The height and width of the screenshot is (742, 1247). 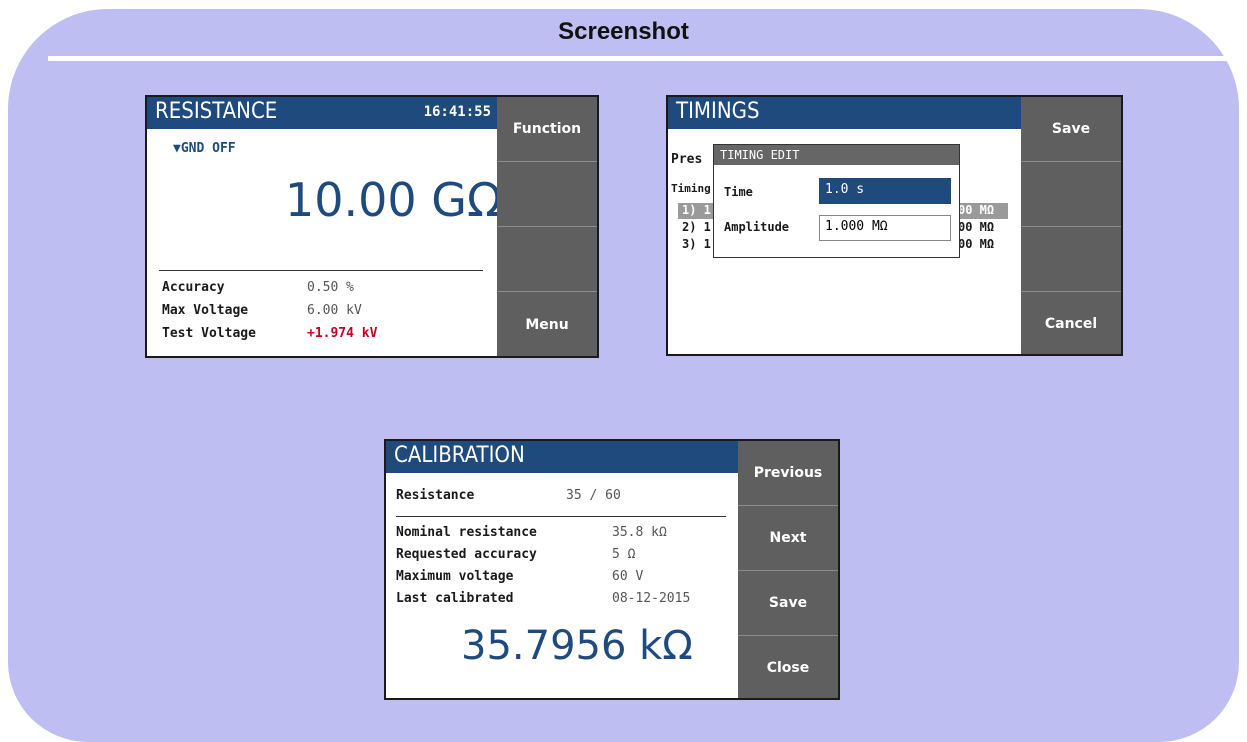 What do you see at coordinates (623, 31) in the screenshot?
I see `caption-title: Screenshot` at bounding box center [623, 31].